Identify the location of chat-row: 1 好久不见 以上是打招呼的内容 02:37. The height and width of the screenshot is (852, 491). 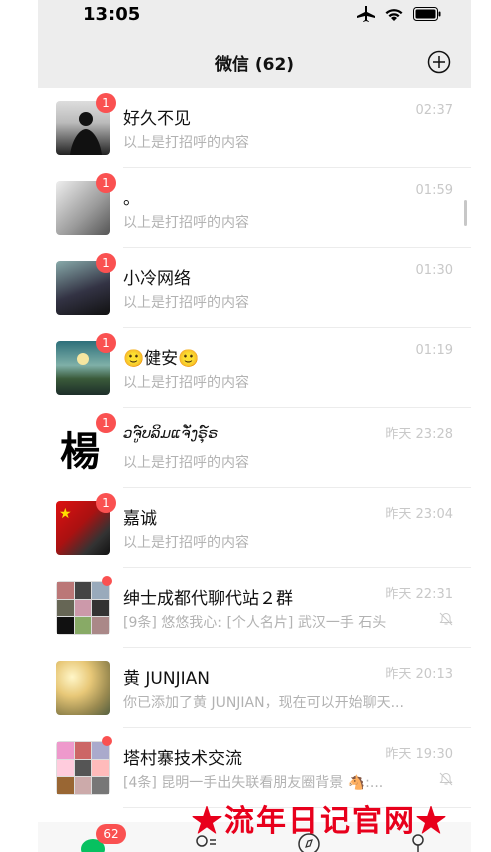
(254, 128).